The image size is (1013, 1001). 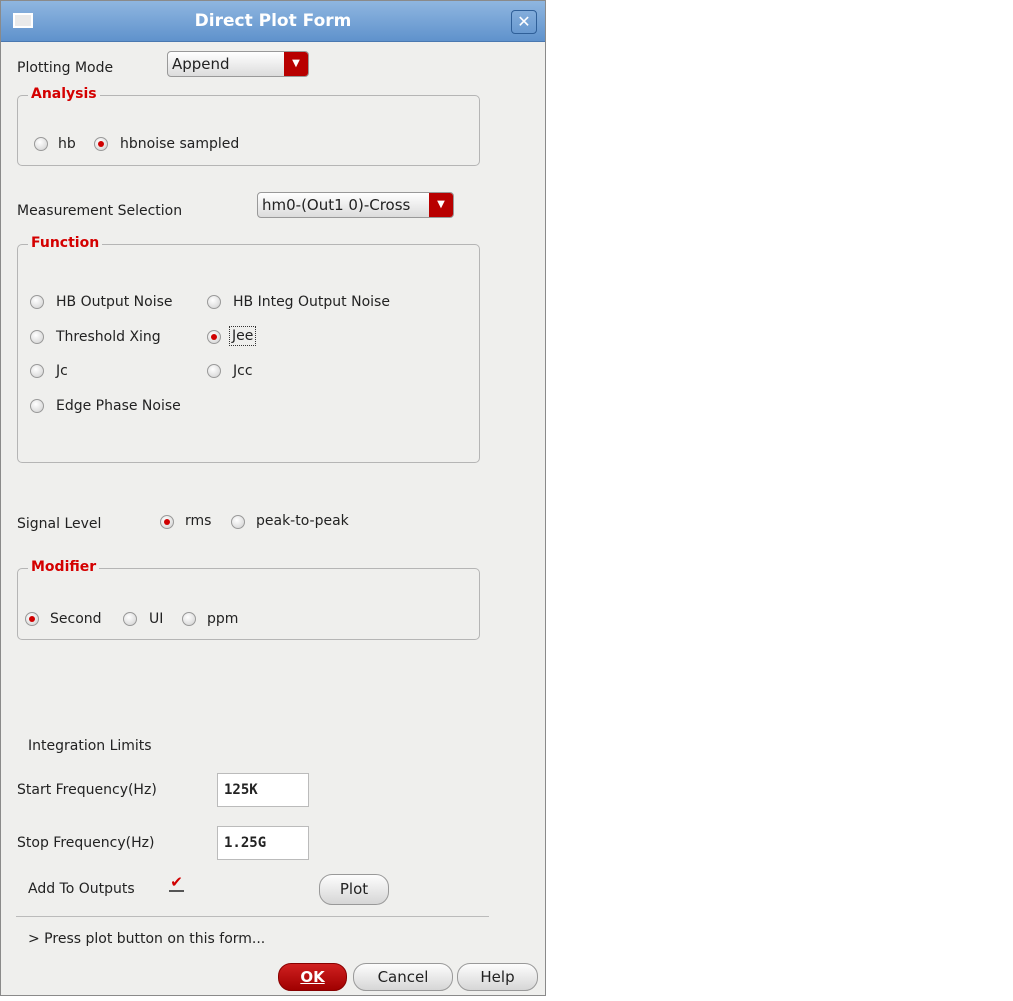 I want to click on measurement-label: Measurement Selection, so click(x=100, y=211).